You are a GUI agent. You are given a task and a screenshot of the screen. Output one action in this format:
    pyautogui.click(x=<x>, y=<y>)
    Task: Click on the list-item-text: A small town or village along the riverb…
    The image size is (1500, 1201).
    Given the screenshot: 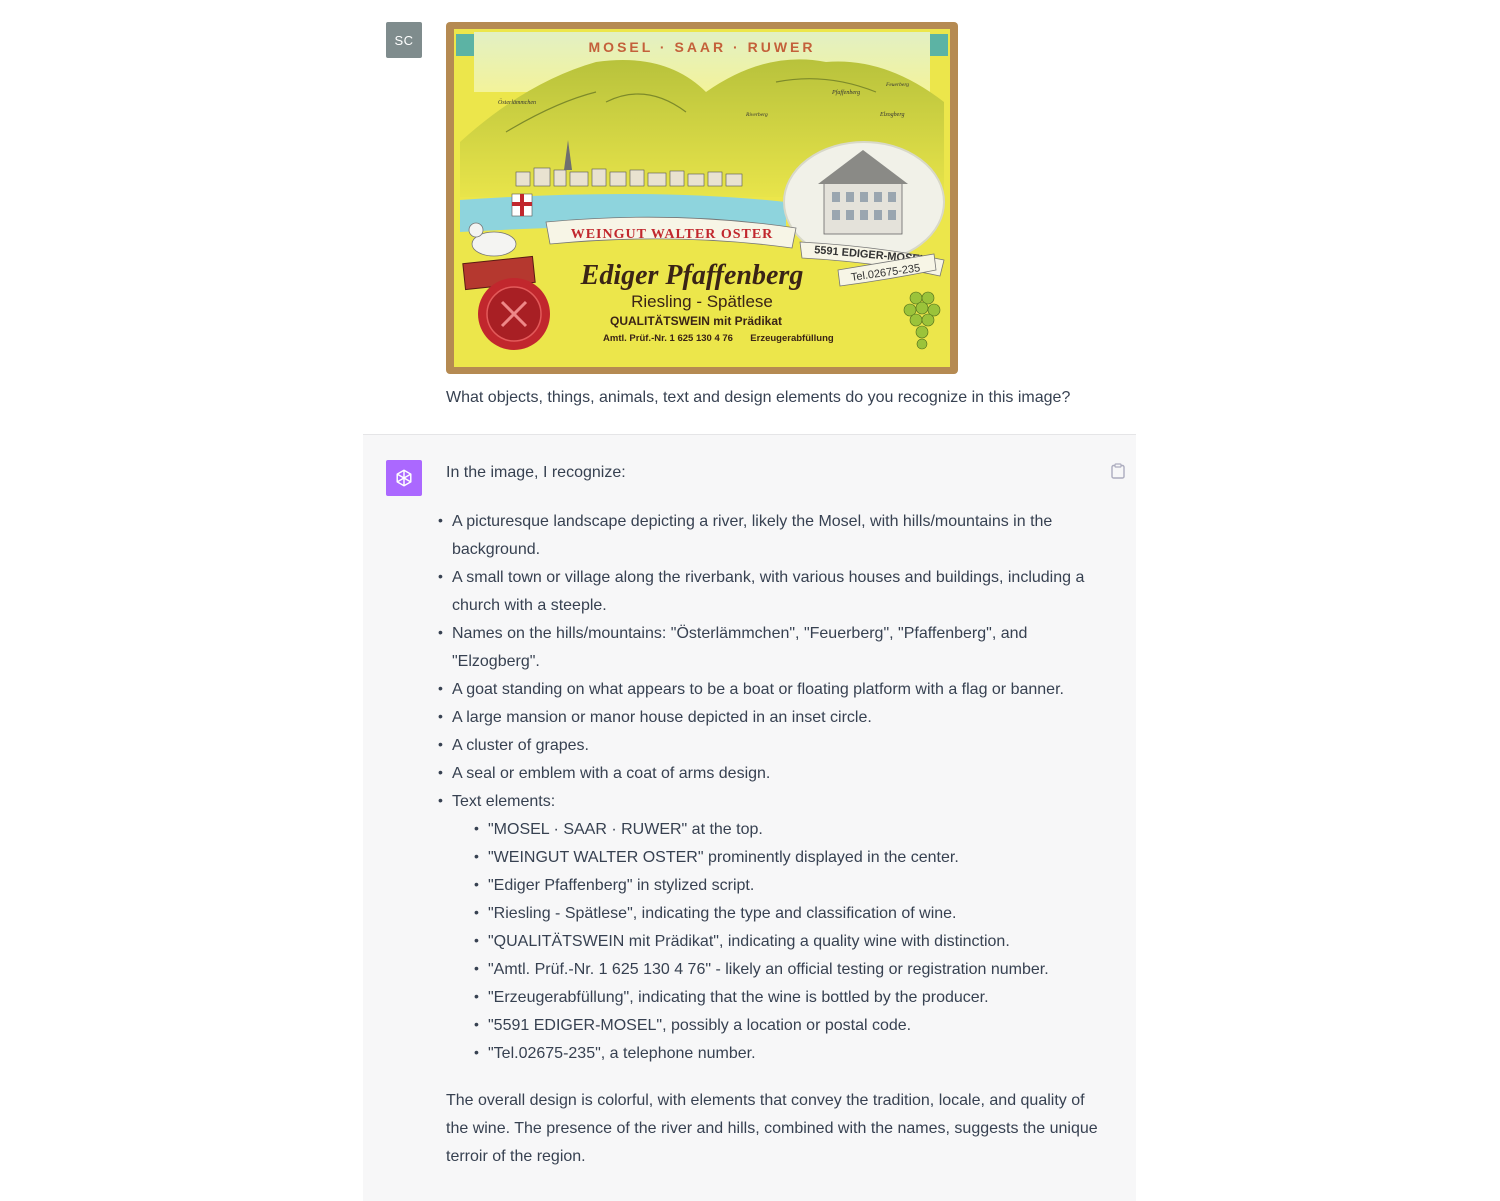 What is the action you would take?
    pyautogui.click(x=768, y=577)
    